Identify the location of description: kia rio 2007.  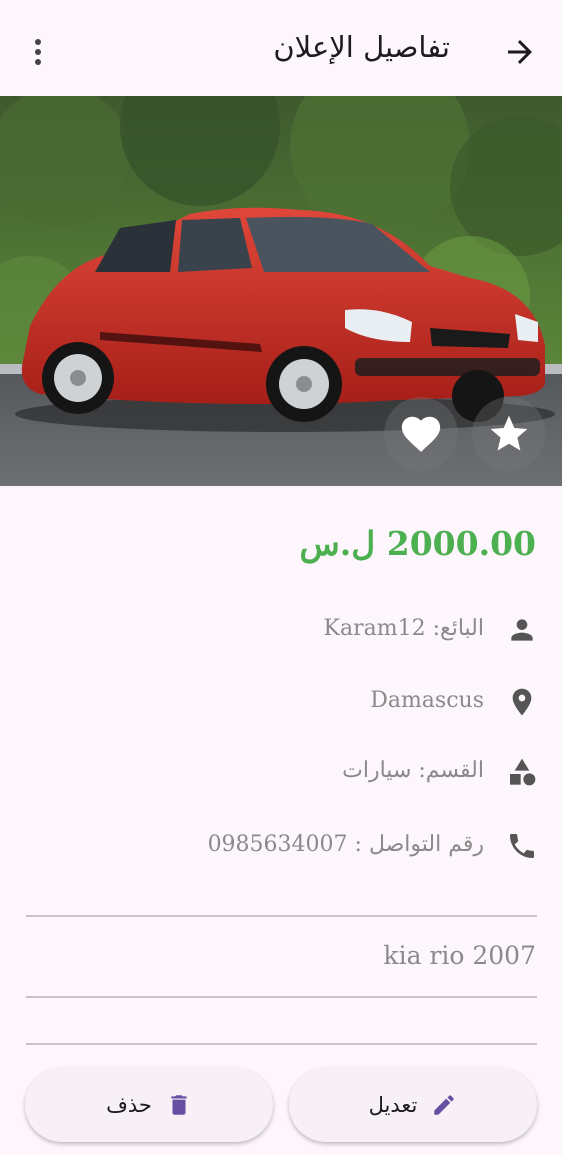
(459, 955).